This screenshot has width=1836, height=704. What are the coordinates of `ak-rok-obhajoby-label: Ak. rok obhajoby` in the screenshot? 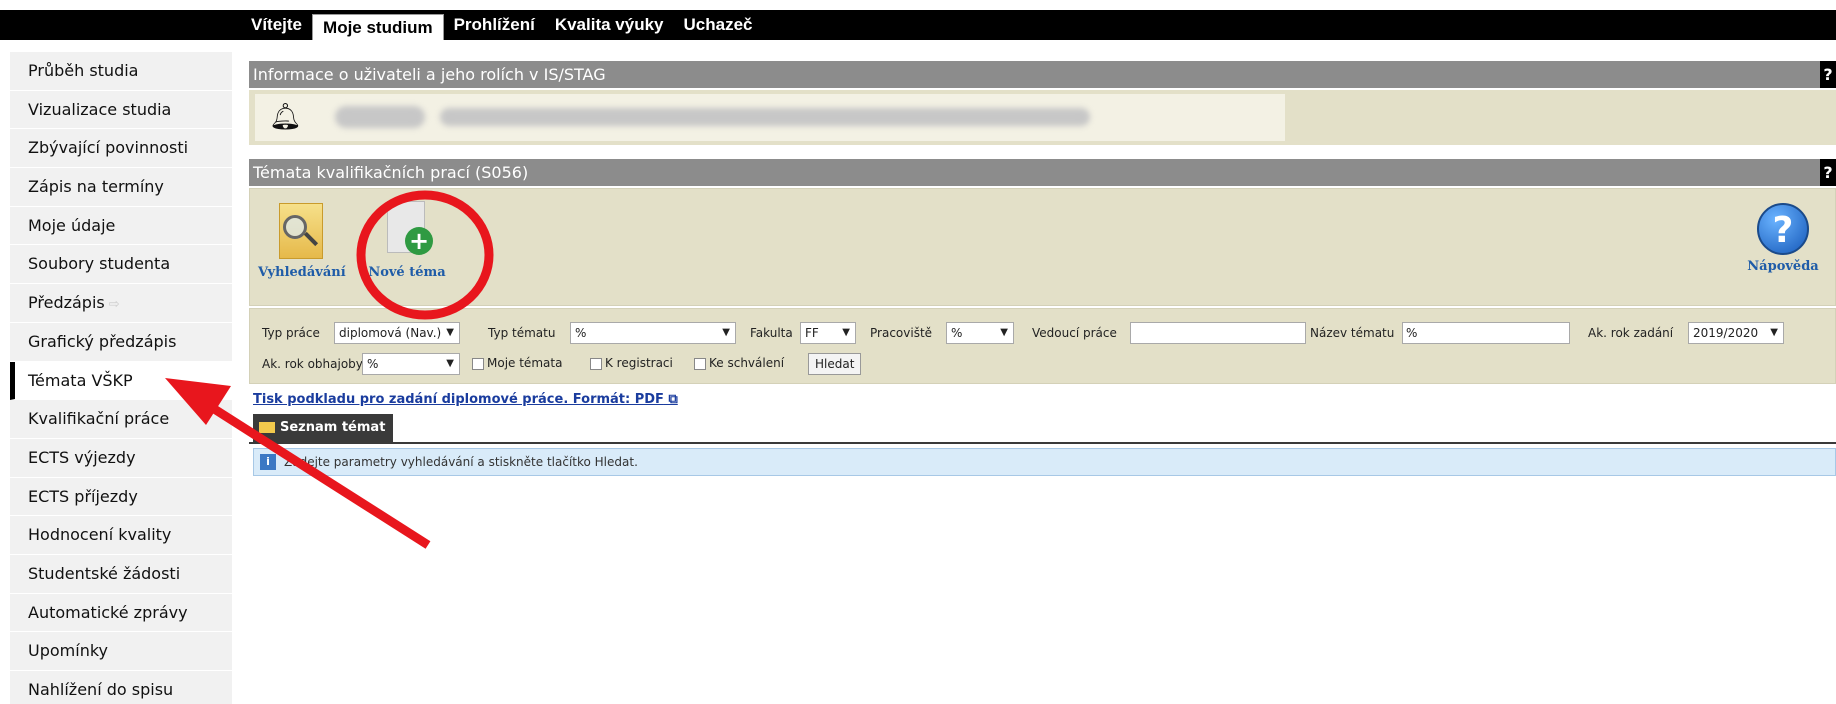 It's located at (312, 364).